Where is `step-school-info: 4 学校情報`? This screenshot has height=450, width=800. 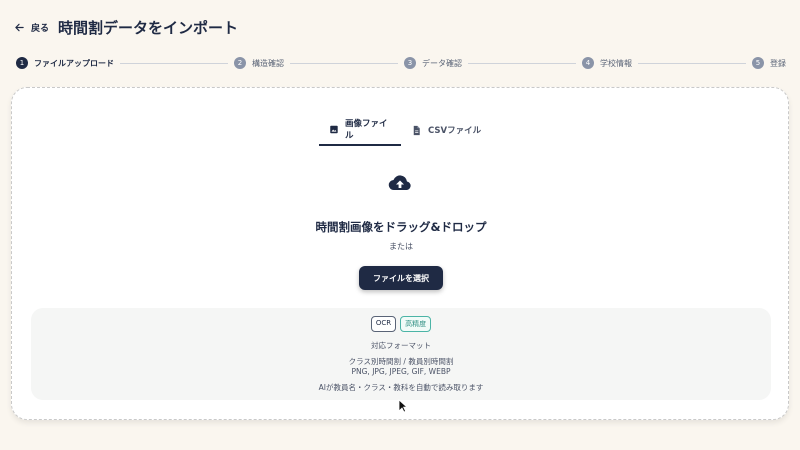 step-school-info: 4 学校情報 is located at coordinates (607, 63).